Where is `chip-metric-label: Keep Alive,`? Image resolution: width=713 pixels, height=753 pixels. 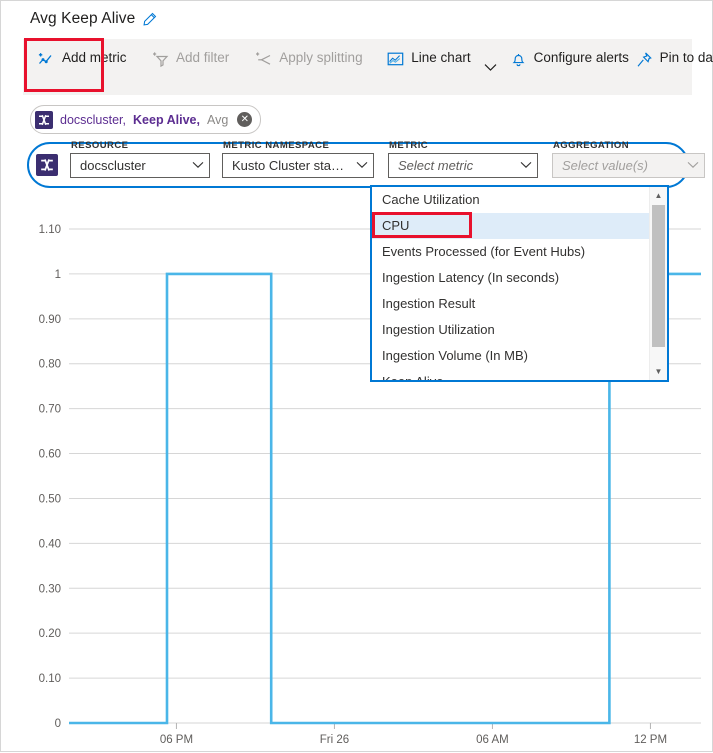
chip-metric-label: Keep Alive, is located at coordinates (166, 119).